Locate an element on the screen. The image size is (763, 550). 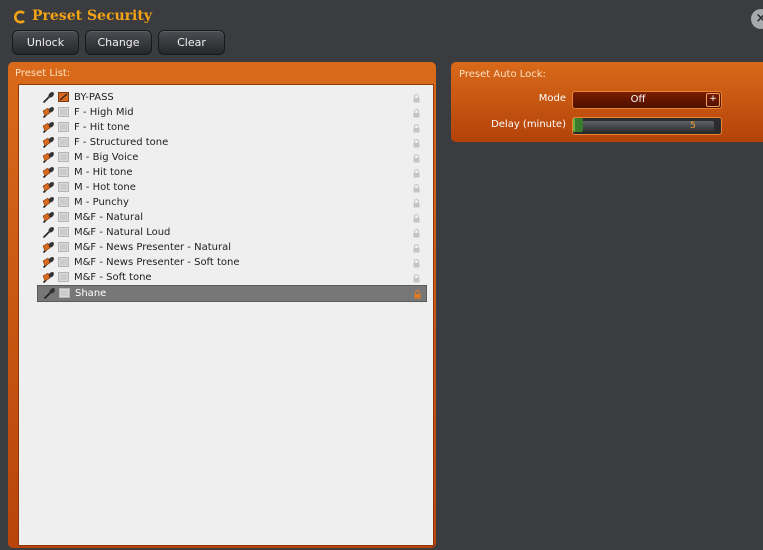
preset-label: F - Structured tone is located at coordinates (121, 142).